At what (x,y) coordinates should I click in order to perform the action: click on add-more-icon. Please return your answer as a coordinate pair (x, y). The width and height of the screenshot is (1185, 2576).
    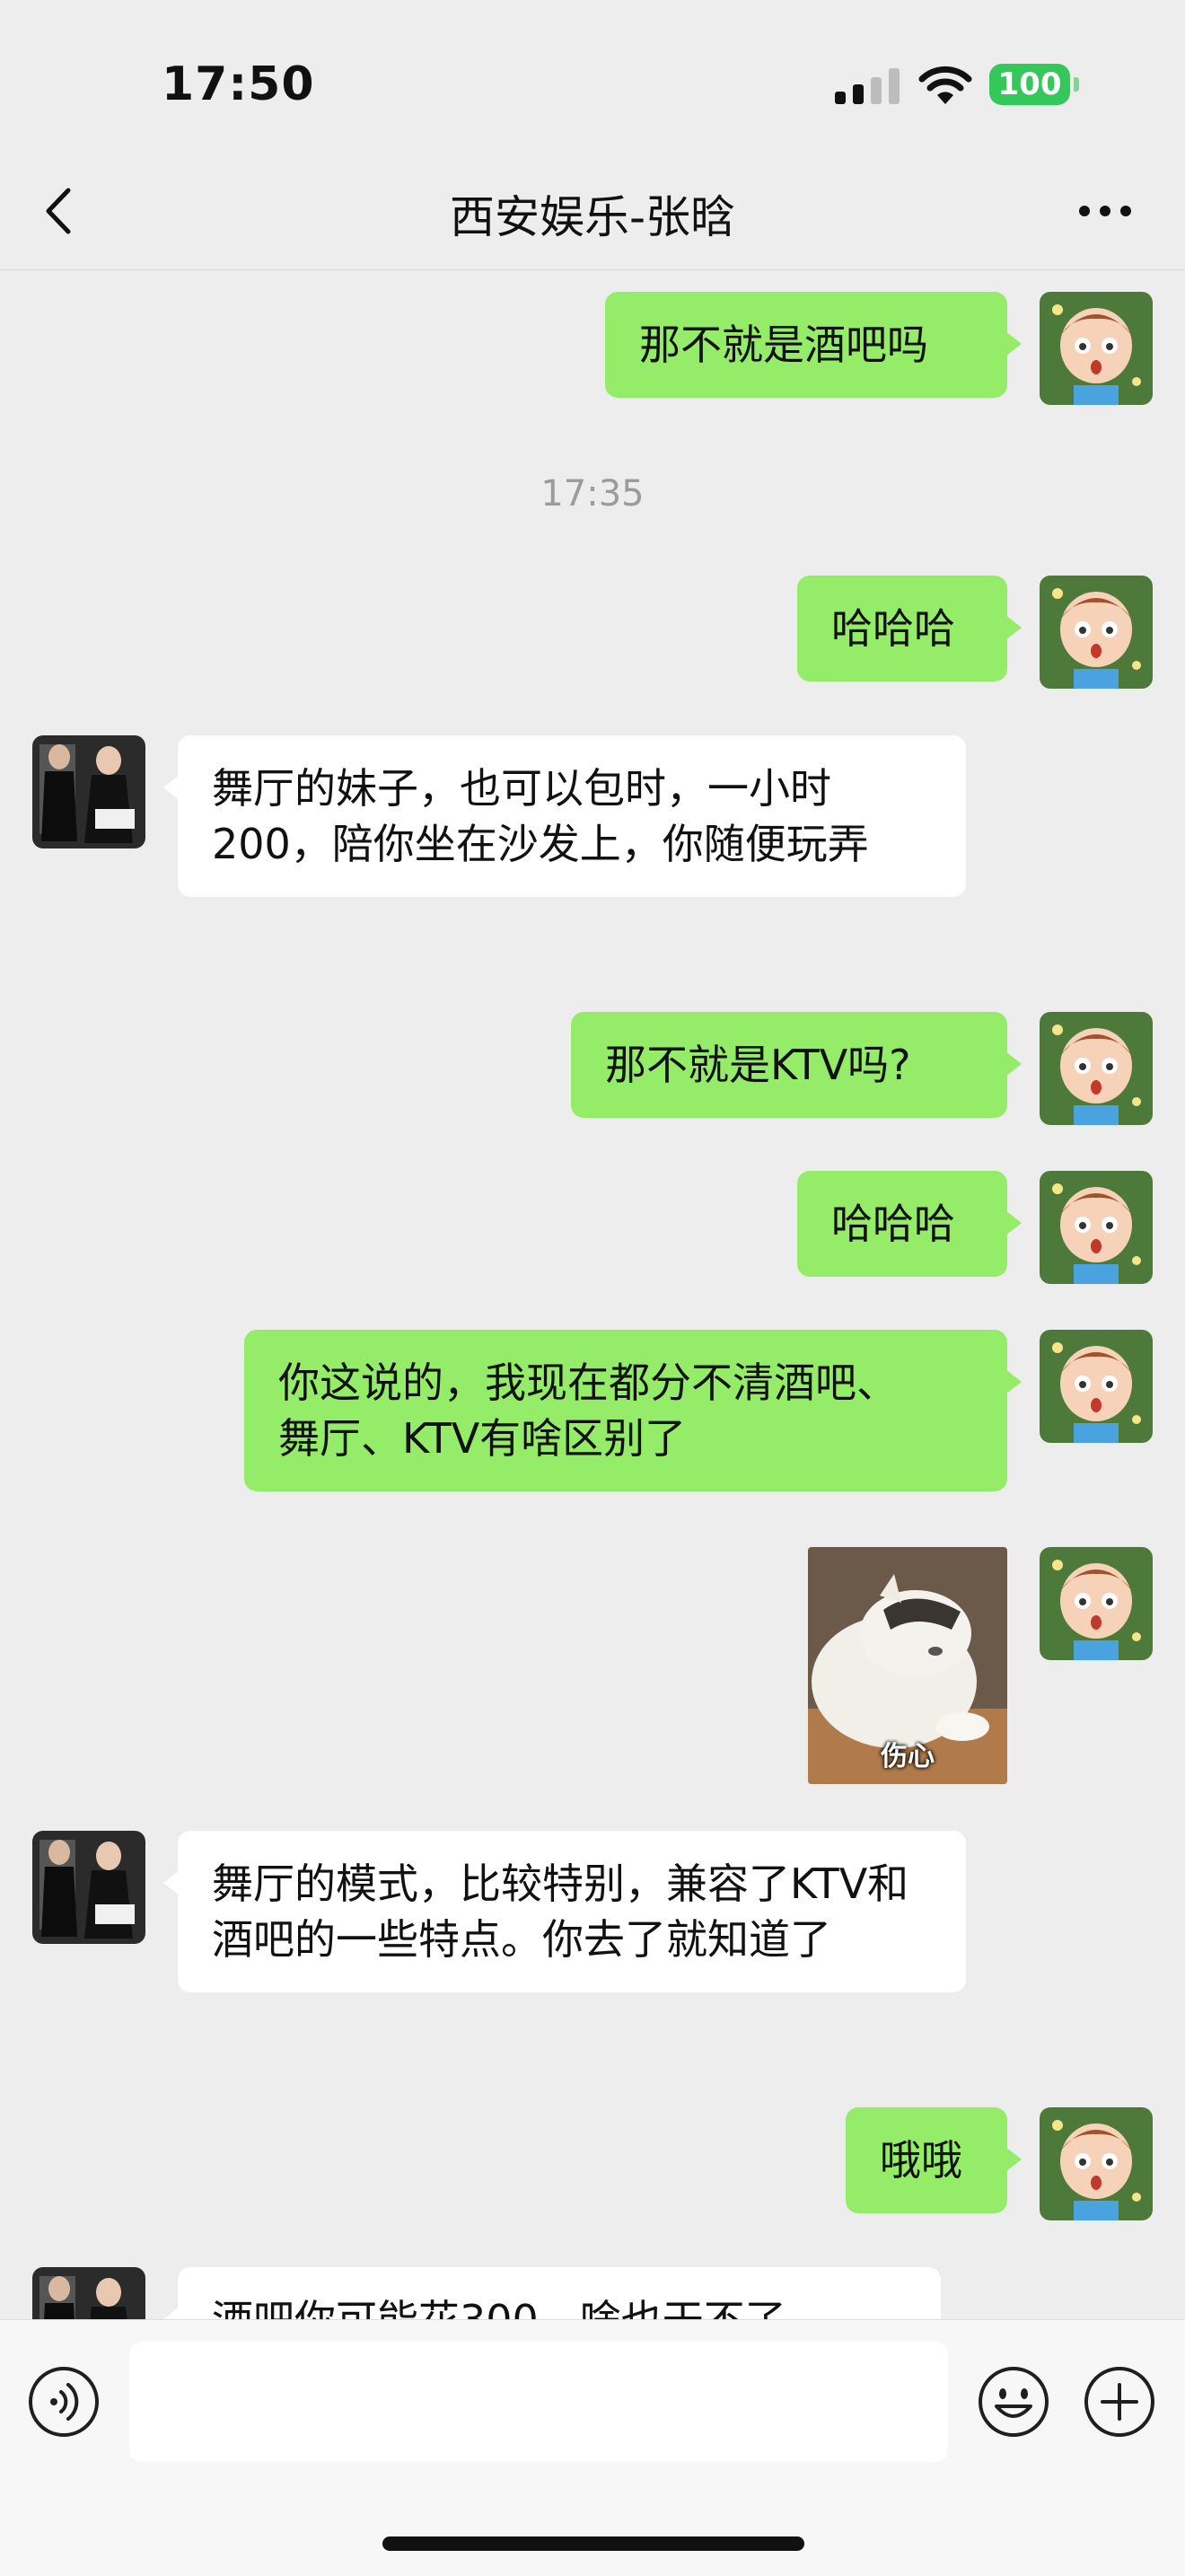
    Looking at the image, I should click on (1119, 2402).